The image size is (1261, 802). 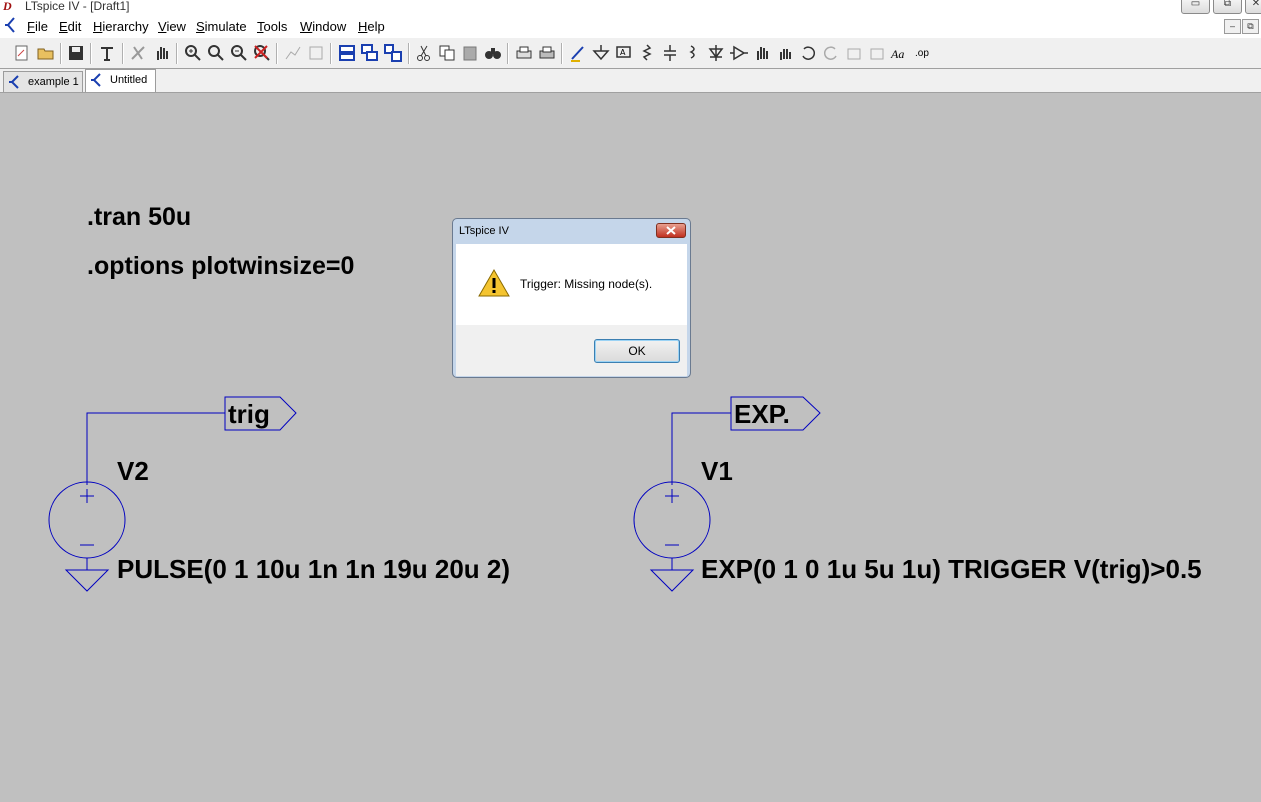 What do you see at coordinates (601, 53) in the screenshot?
I see `ground-icon` at bounding box center [601, 53].